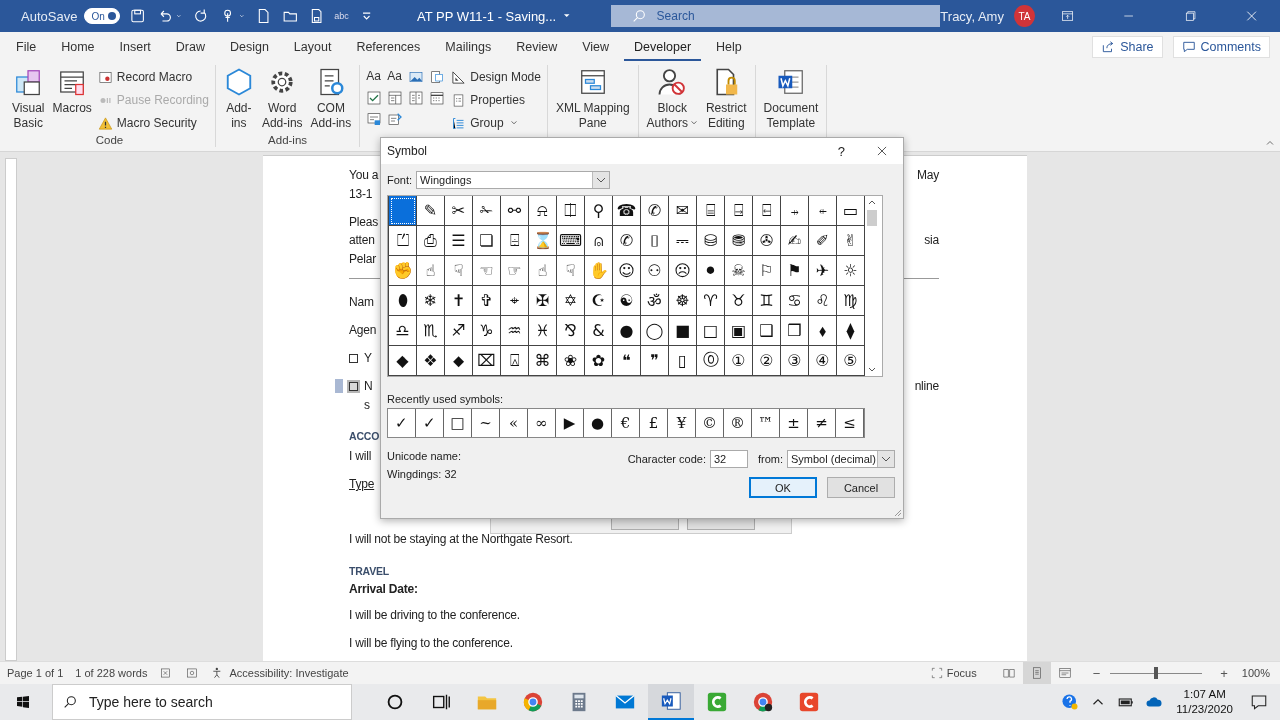 The image size is (1280, 720). I want to click on ribbon-tab: Review, so click(537, 47).